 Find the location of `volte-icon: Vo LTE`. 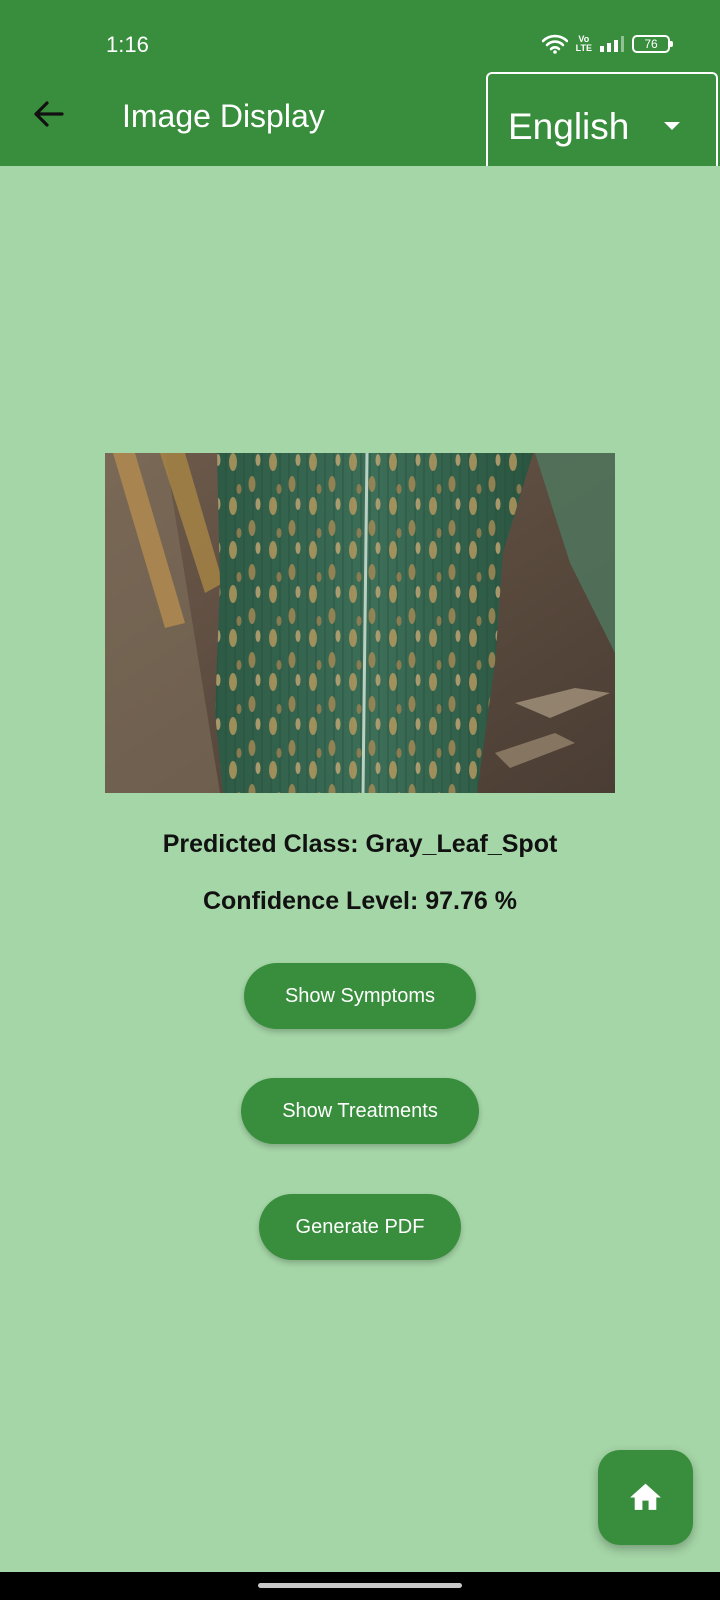

volte-icon: Vo LTE is located at coordinates (583, 43).